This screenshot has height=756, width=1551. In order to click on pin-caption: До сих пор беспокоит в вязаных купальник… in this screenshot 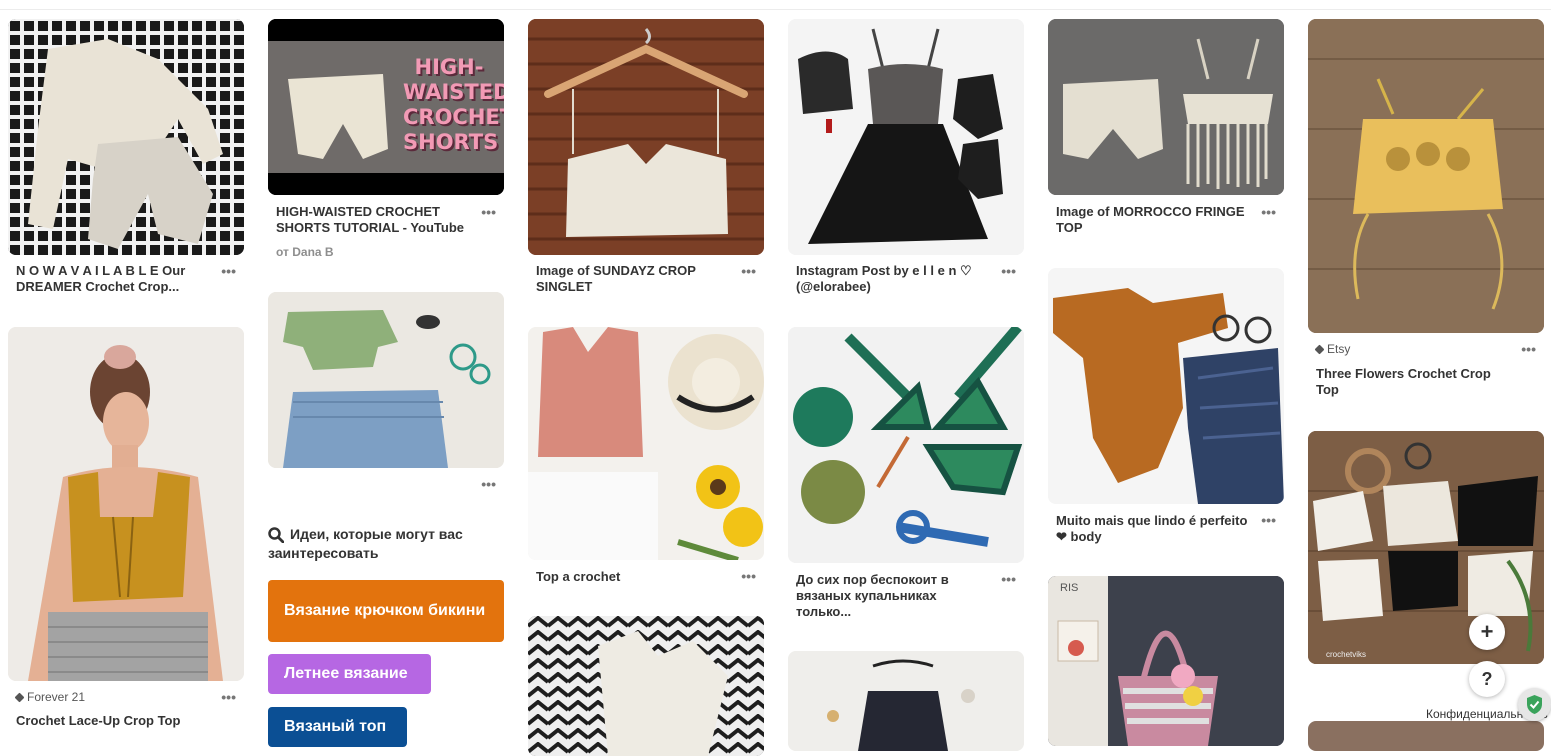, I will do `click(881, 596)`.